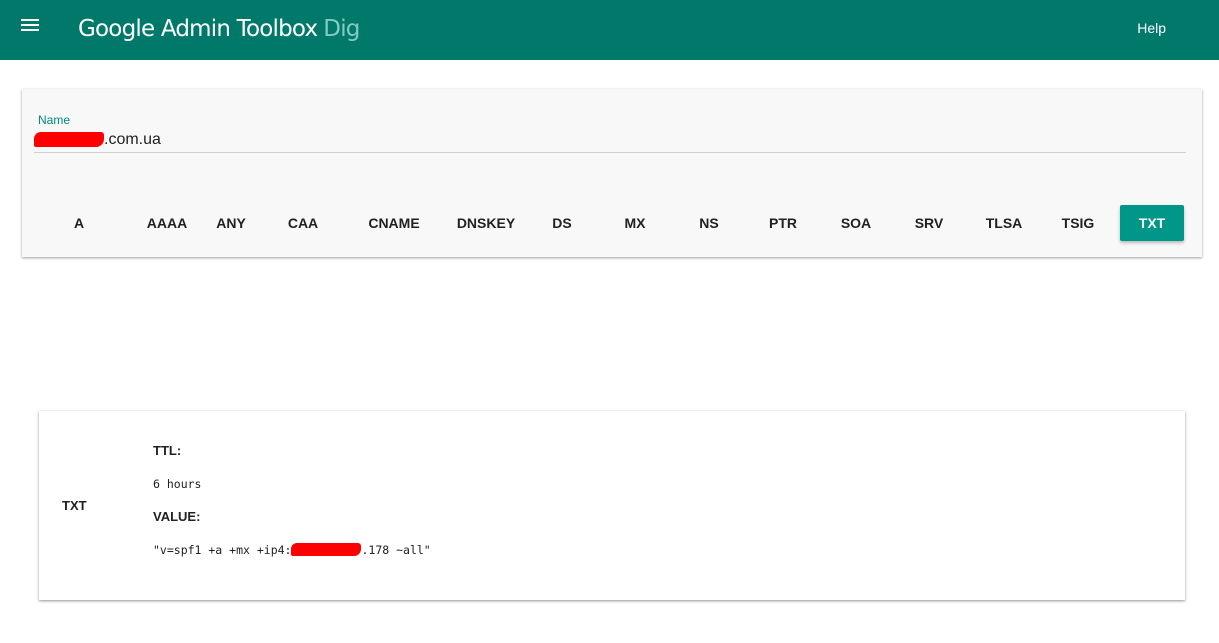 This screenshot has height=643, width=1219. What do you see at coordinates (486, 223) in the screenshot?
I see `record-type-dnskey-button: DNSKEY` at bounding box center [486, 223].